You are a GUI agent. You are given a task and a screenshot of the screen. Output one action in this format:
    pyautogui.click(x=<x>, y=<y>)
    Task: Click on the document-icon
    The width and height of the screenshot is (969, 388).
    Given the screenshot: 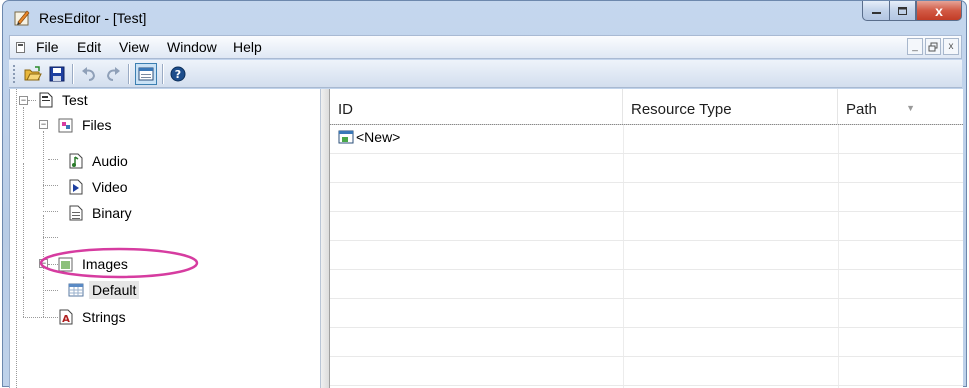 What is the action you would take?
    pyautogui.click(x=46, y=100)
    